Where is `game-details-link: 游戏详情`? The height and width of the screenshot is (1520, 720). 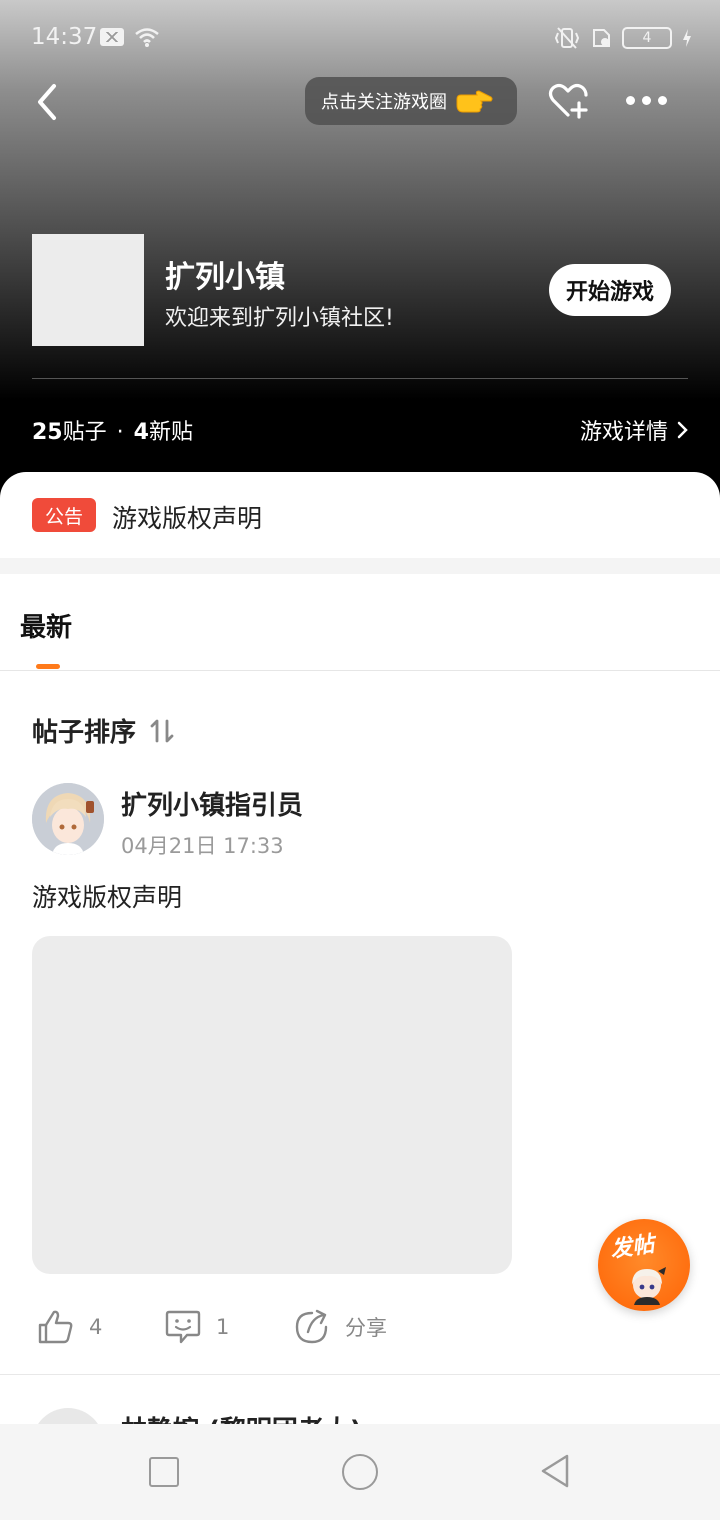
game-details-link: 游戏详情 is located at coordinates (635, 430).